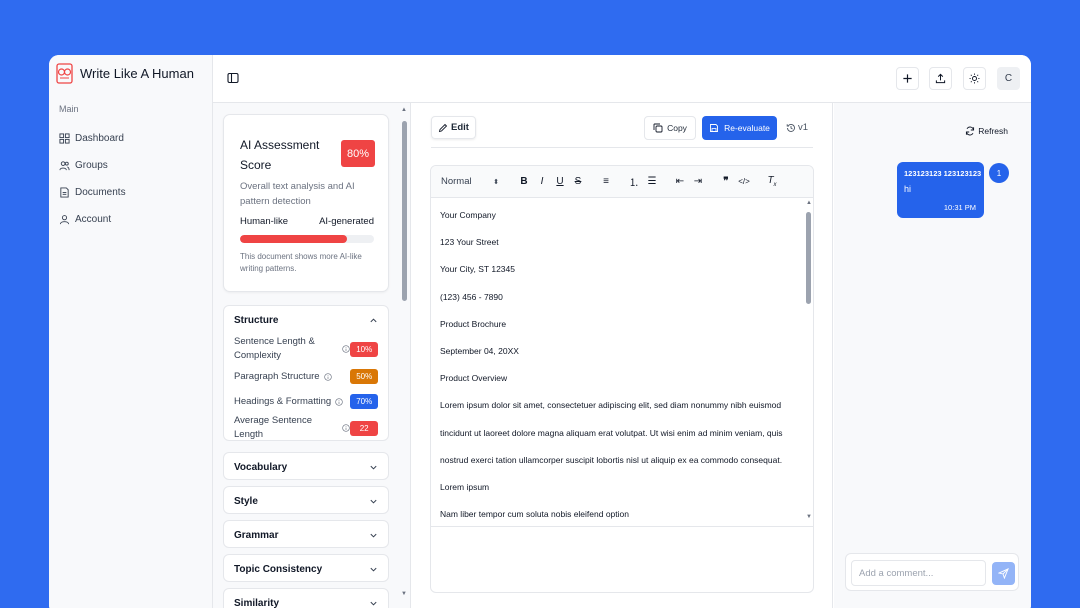 The width and height of the screenshot is (1080, 608). I want to click on sidebar-toggle-icon, so click(233, 78).